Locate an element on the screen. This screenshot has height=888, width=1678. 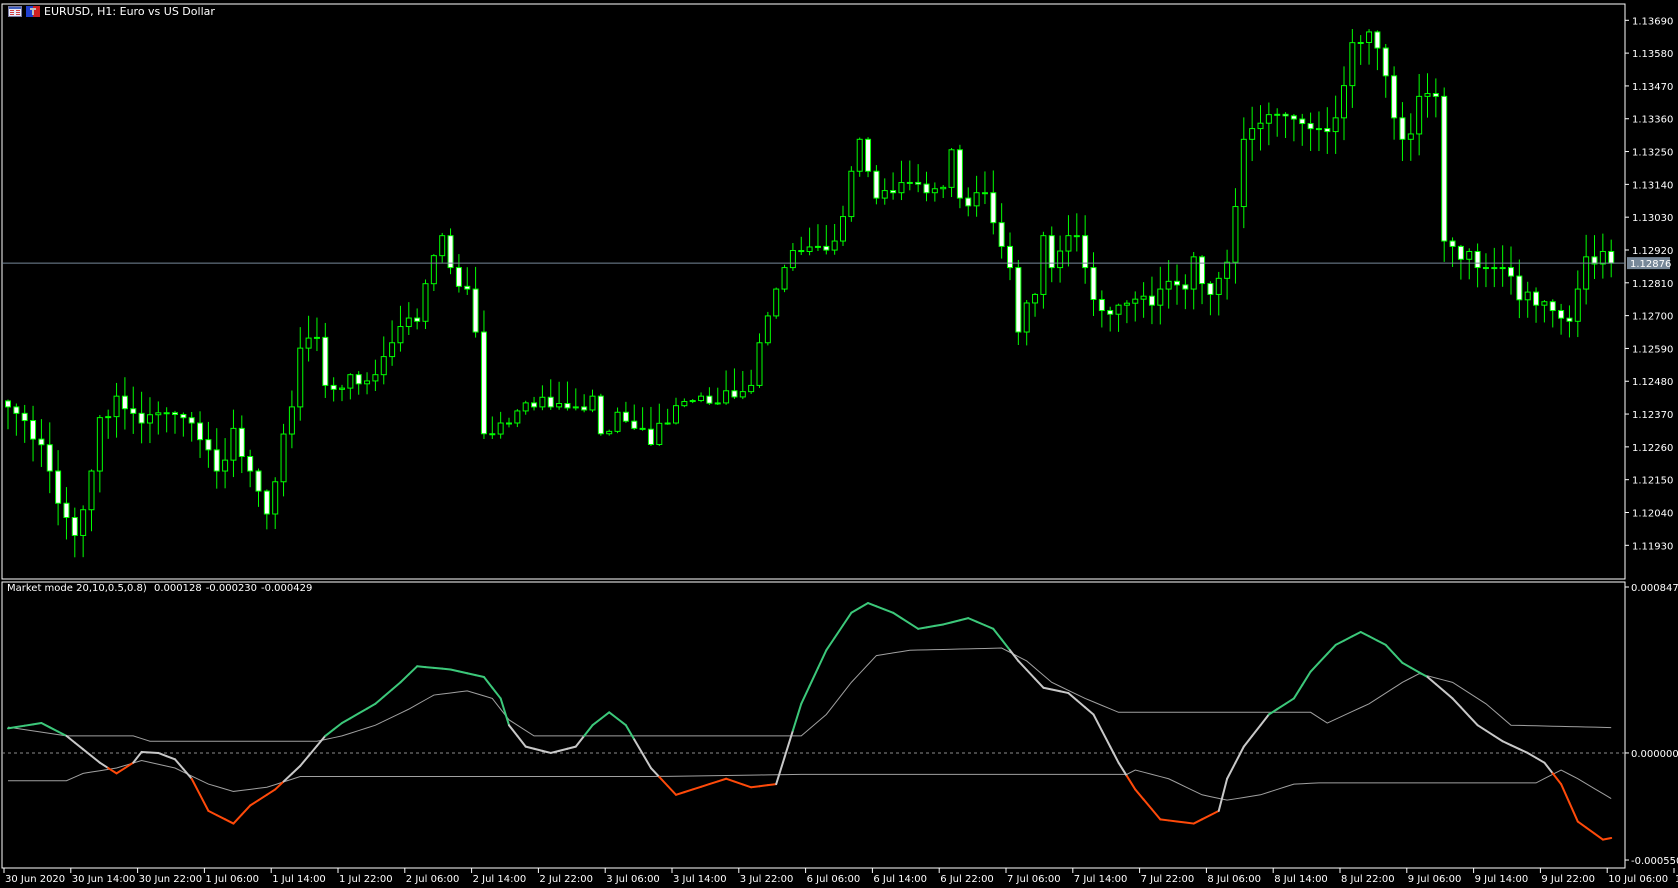
time-tick-label: 3 Jul 22:00 is located at coordinates (767, 879).